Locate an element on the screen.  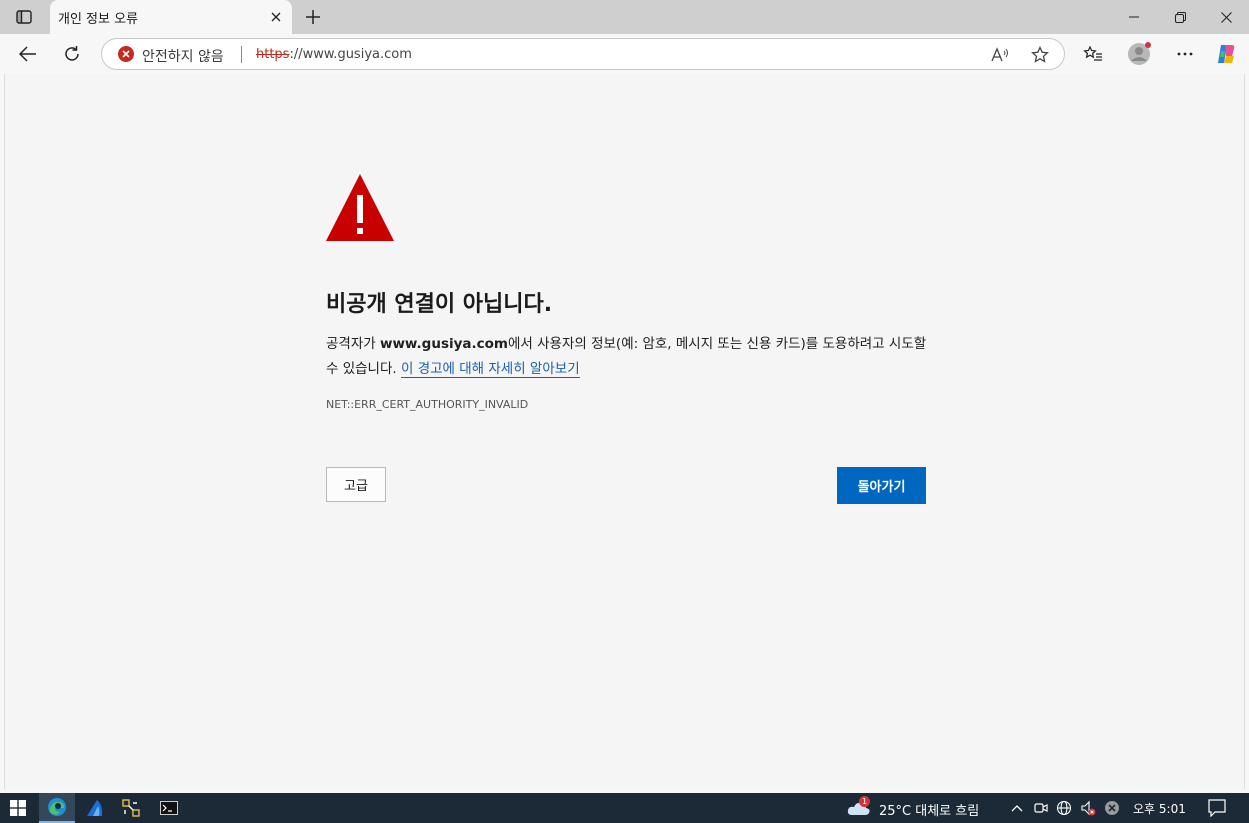
app-shark-icon is located at coordinates (95, 808).